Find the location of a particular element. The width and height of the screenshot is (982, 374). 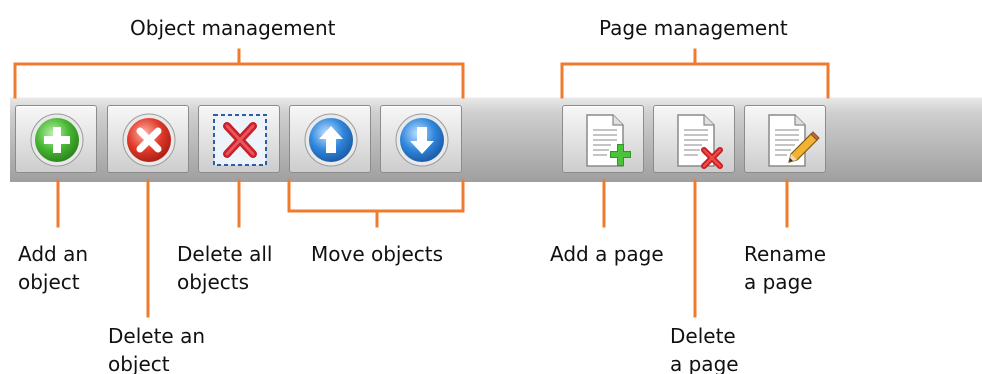

page-management-header: Page management is located at coordinates (693, 28).